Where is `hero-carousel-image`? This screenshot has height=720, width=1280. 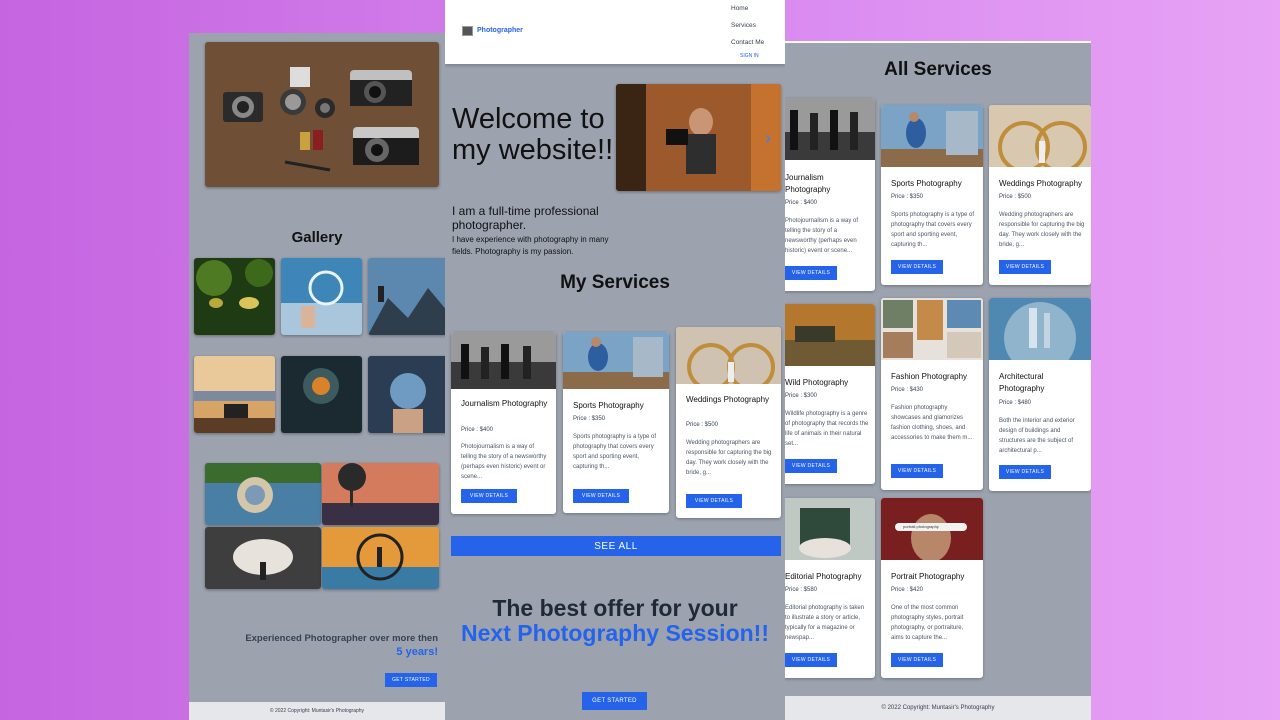 hero-carousel-image is located at coordinates (698, 137).